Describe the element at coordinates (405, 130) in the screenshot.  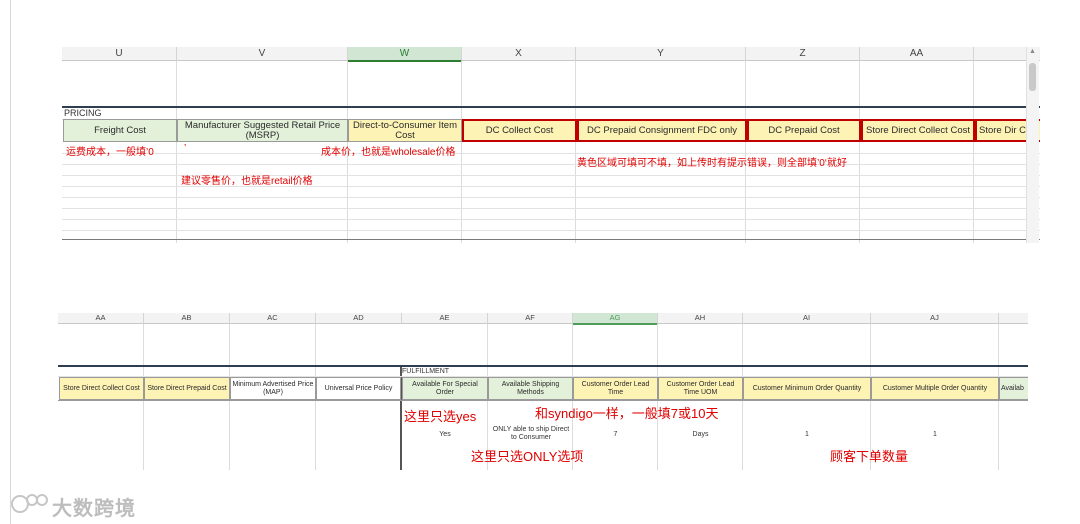
I see `header-dtc-item-cost: Direct-to-Consumer Item Cost` at that location.